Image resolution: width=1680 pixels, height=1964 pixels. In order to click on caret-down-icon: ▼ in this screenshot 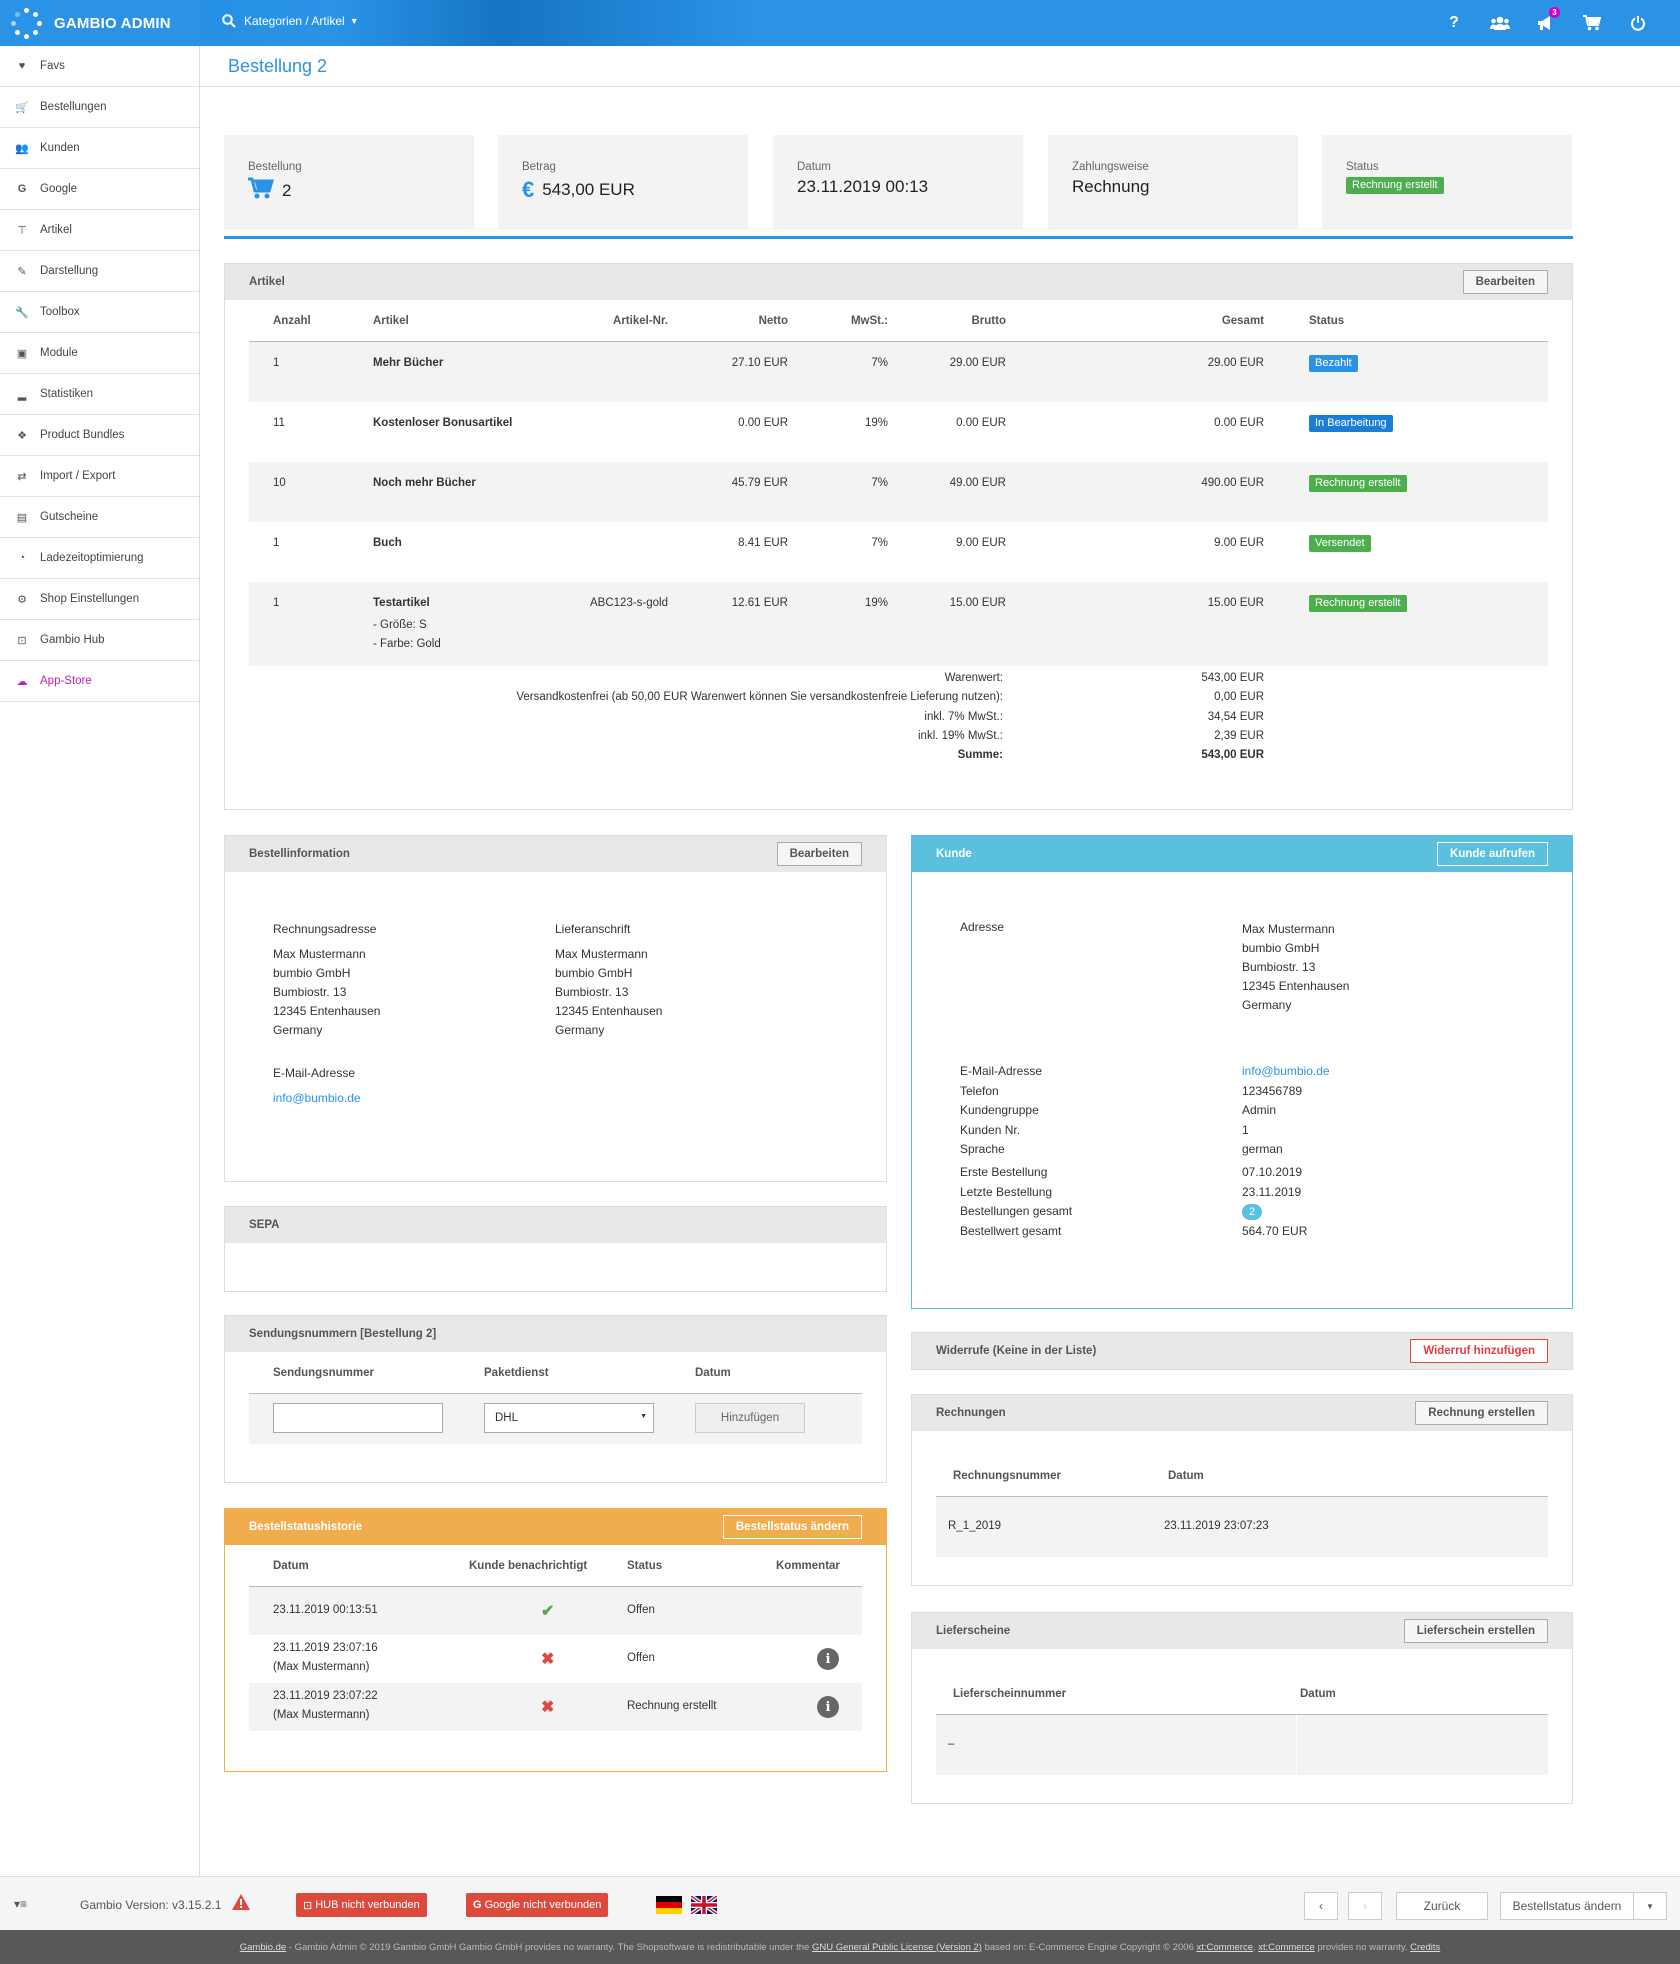, I will do `click(1650, 1906)`.